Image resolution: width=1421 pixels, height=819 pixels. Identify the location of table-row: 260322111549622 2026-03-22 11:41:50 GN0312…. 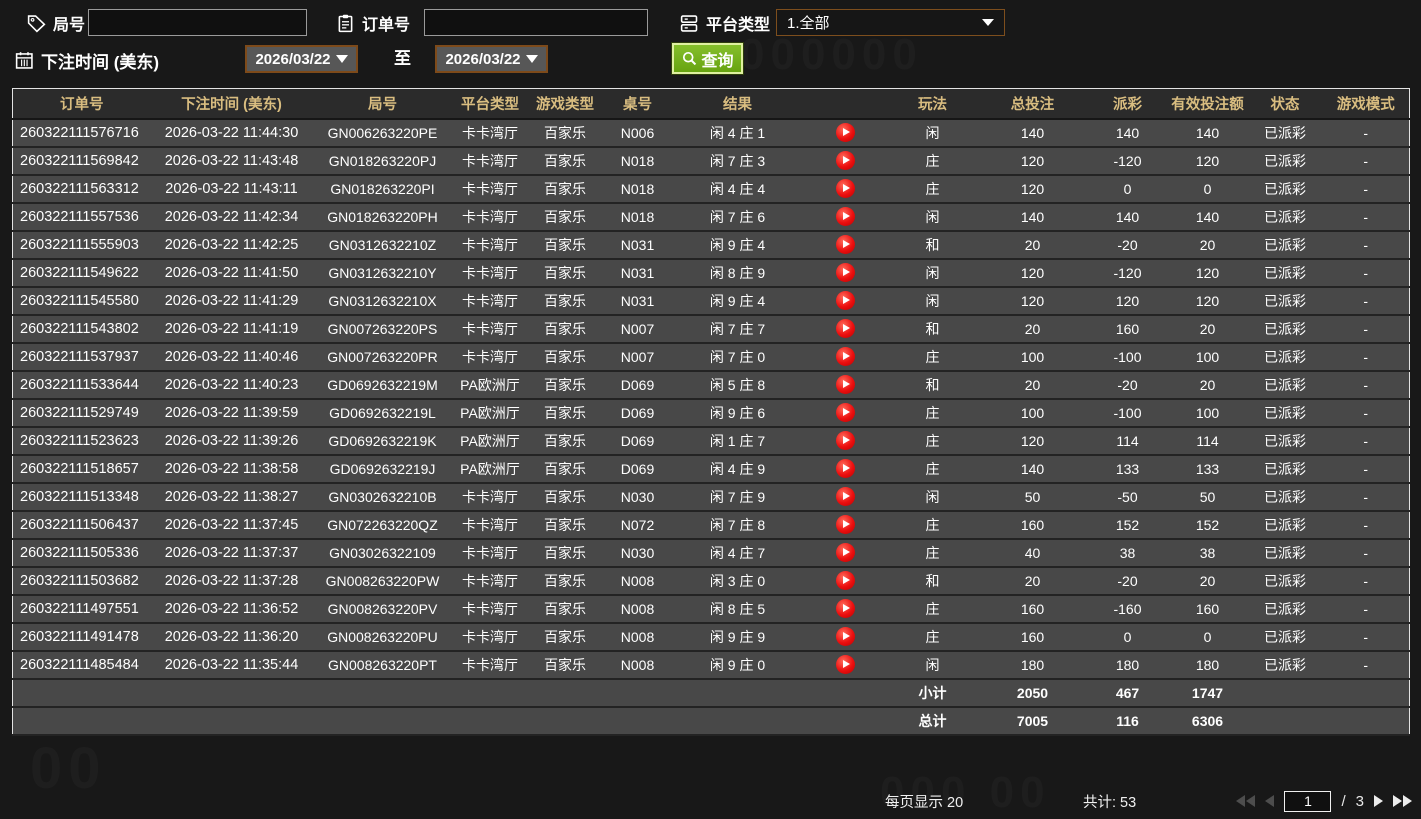
(711, 273).